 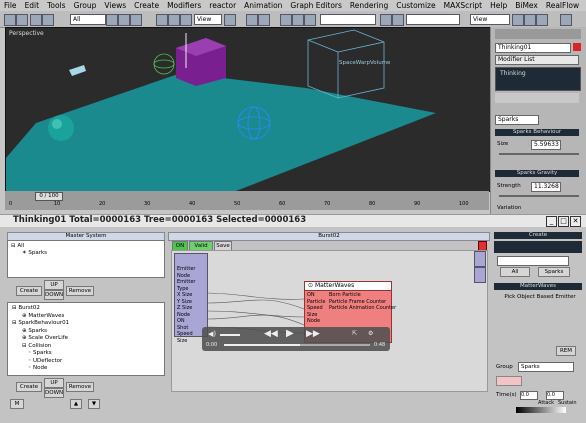 What do you see at coordinates (537, 98) in the screenshot?
I see `stack-buttons` at bounding box center [537, 98].